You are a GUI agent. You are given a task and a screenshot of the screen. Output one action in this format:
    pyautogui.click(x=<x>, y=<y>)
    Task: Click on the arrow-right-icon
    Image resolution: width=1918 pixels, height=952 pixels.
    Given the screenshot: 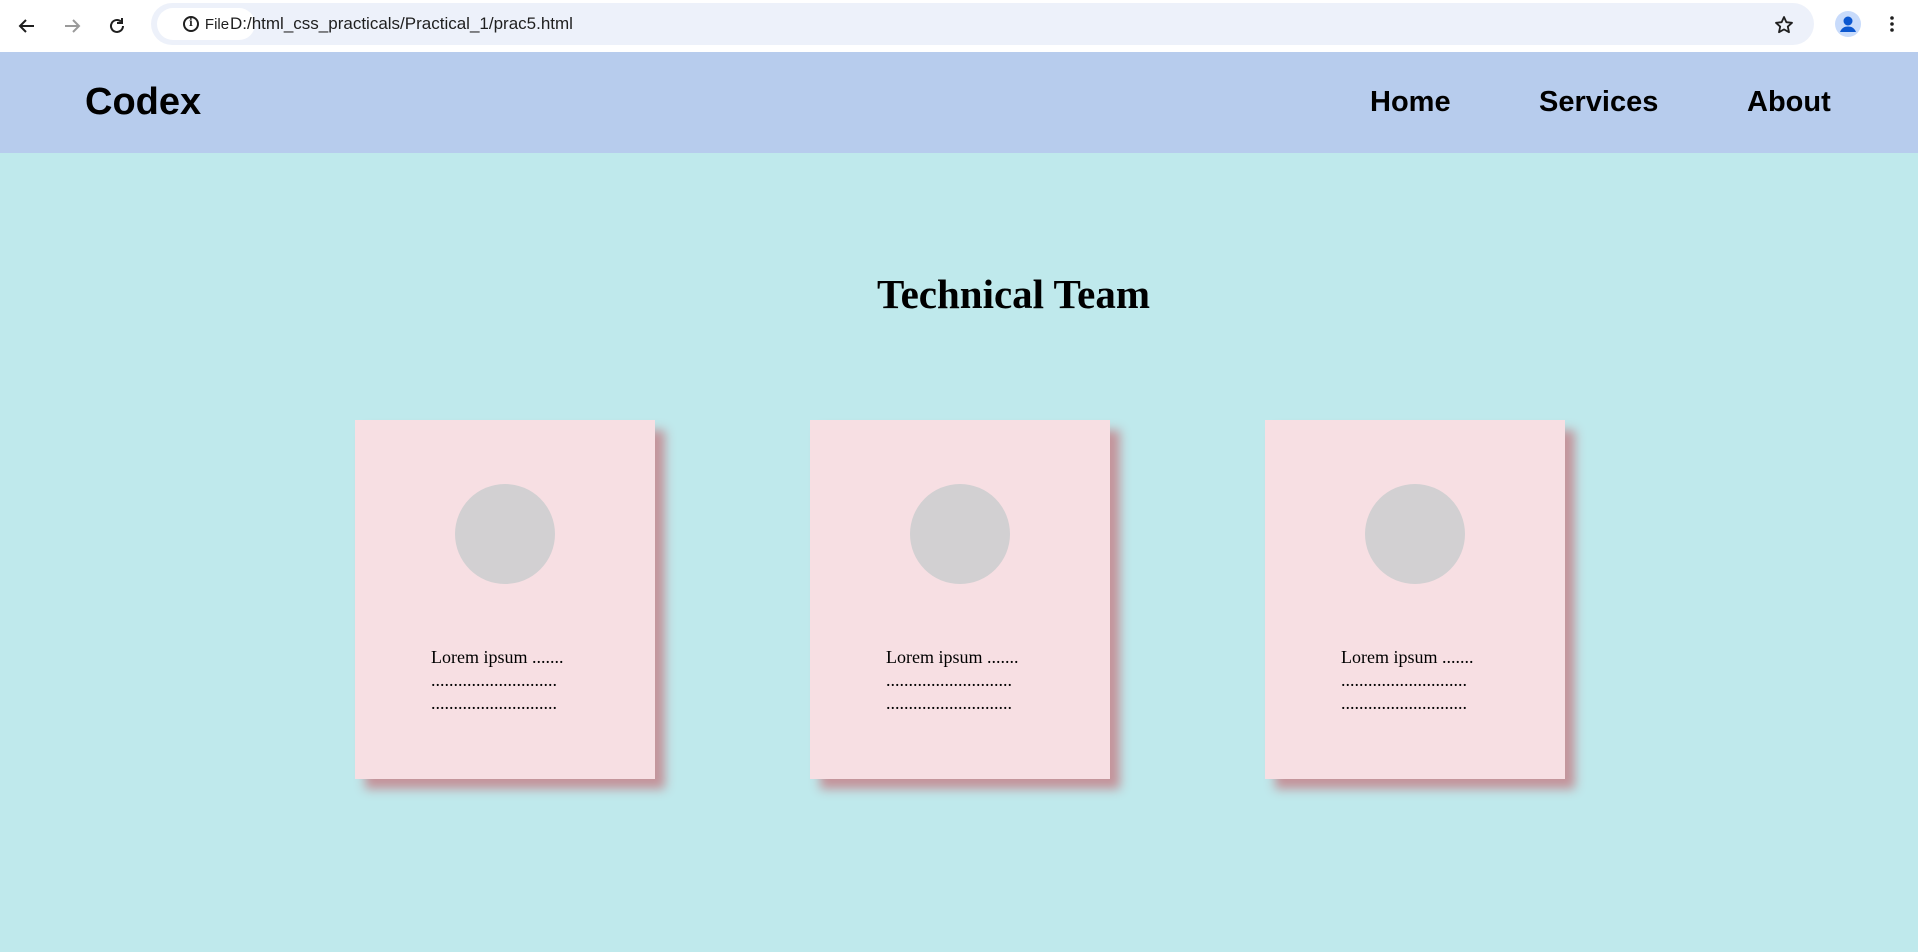 What is the action you would take?
    pyautogui.click(x=73, y=26)
    